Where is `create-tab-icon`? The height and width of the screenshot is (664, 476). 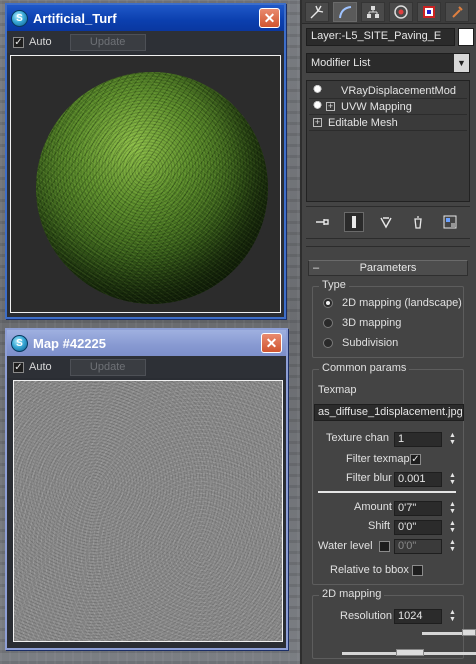
create-tab-icon is located at coordinates (317, 11).